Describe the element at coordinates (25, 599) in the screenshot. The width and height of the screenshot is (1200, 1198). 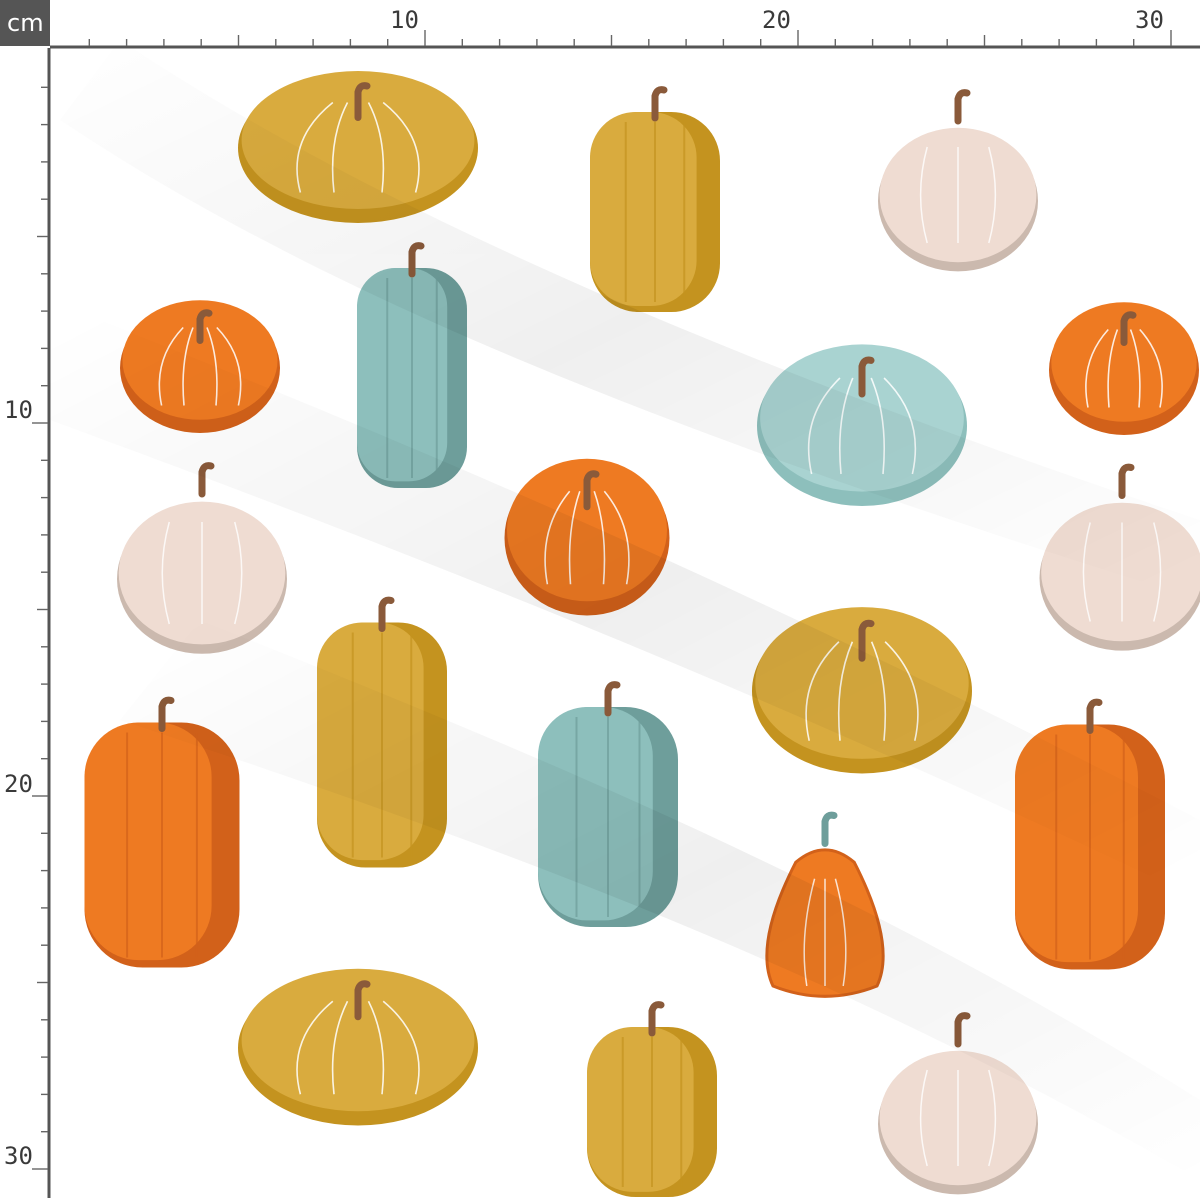
I see `left-ruler: 10 20 30` at that location.